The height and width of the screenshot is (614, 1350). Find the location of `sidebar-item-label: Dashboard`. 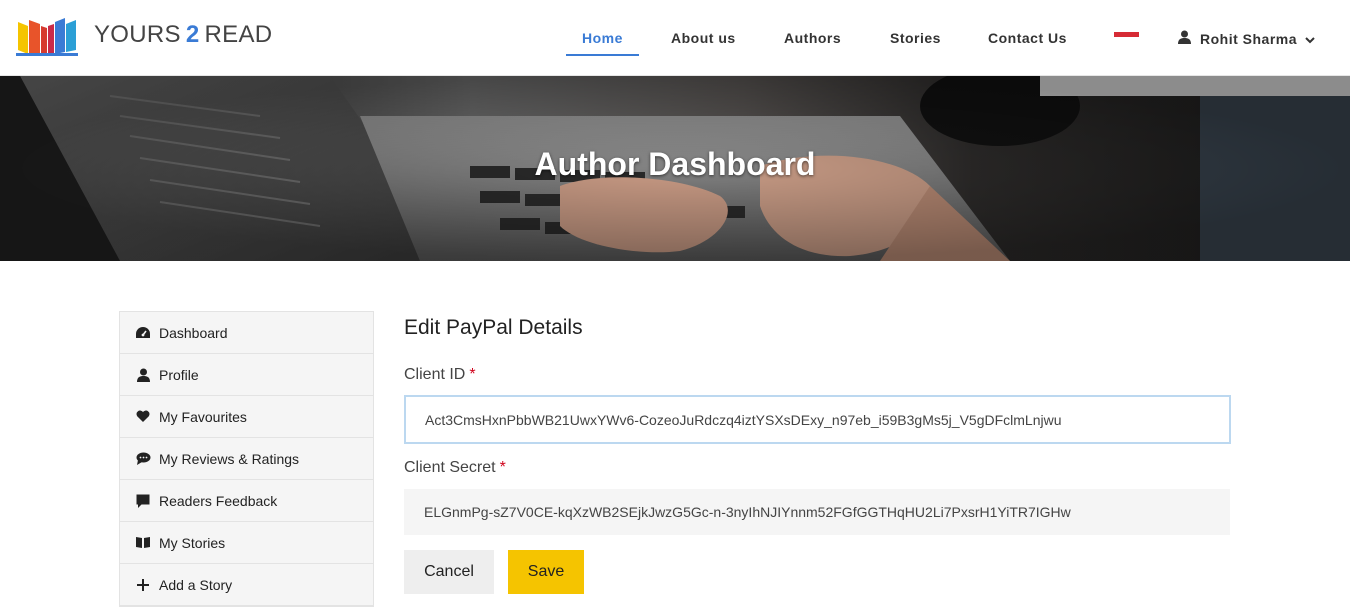

sidebar-item-label: Dashboard is located at coordinates (193, 332).